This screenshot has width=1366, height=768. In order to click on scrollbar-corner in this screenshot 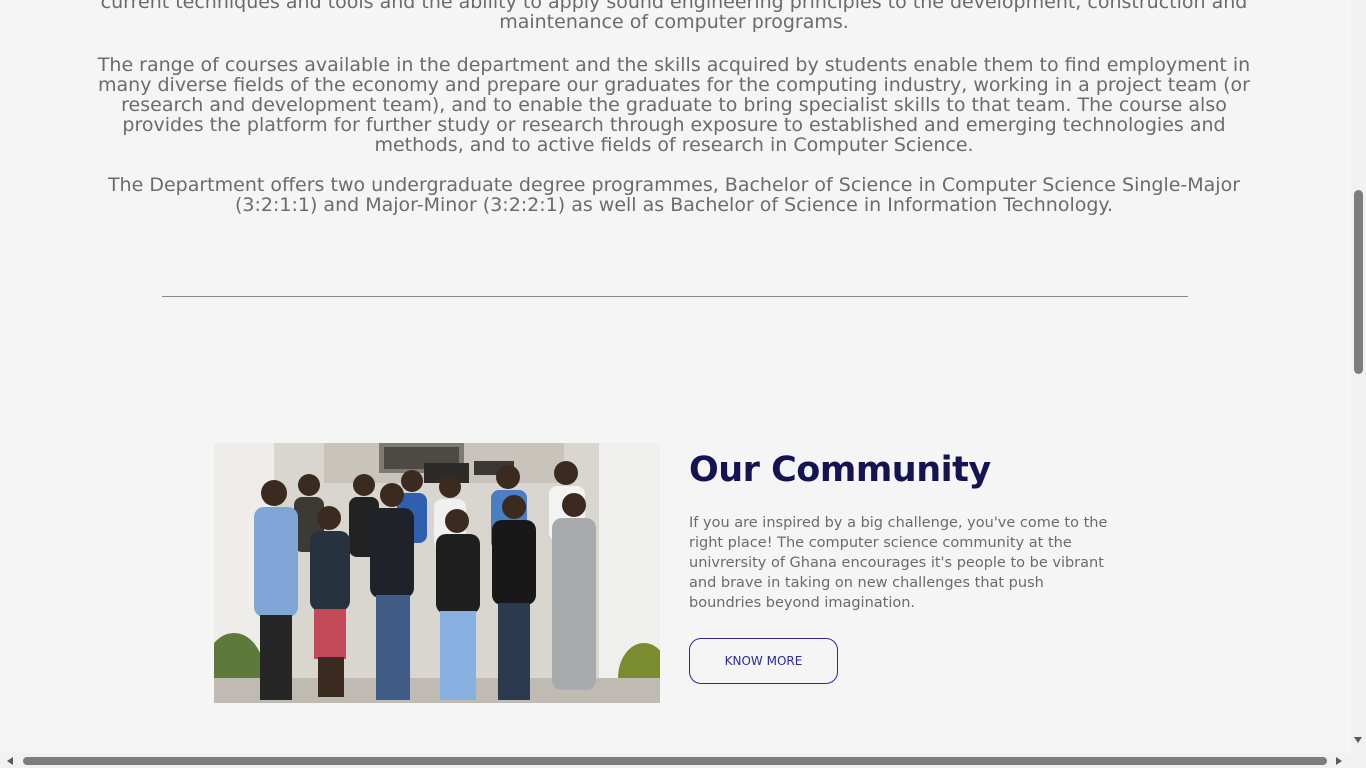, I will do `click(1358, 760)`.